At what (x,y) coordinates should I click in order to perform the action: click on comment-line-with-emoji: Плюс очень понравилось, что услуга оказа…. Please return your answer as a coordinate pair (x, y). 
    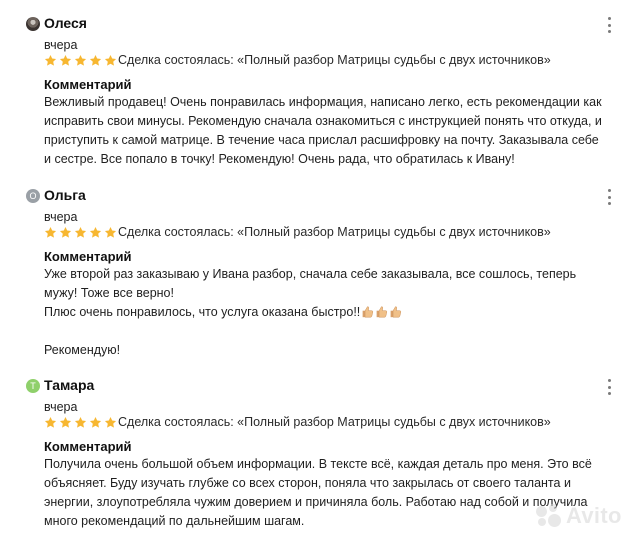
    Looking at the image, I should click on (331, 312).